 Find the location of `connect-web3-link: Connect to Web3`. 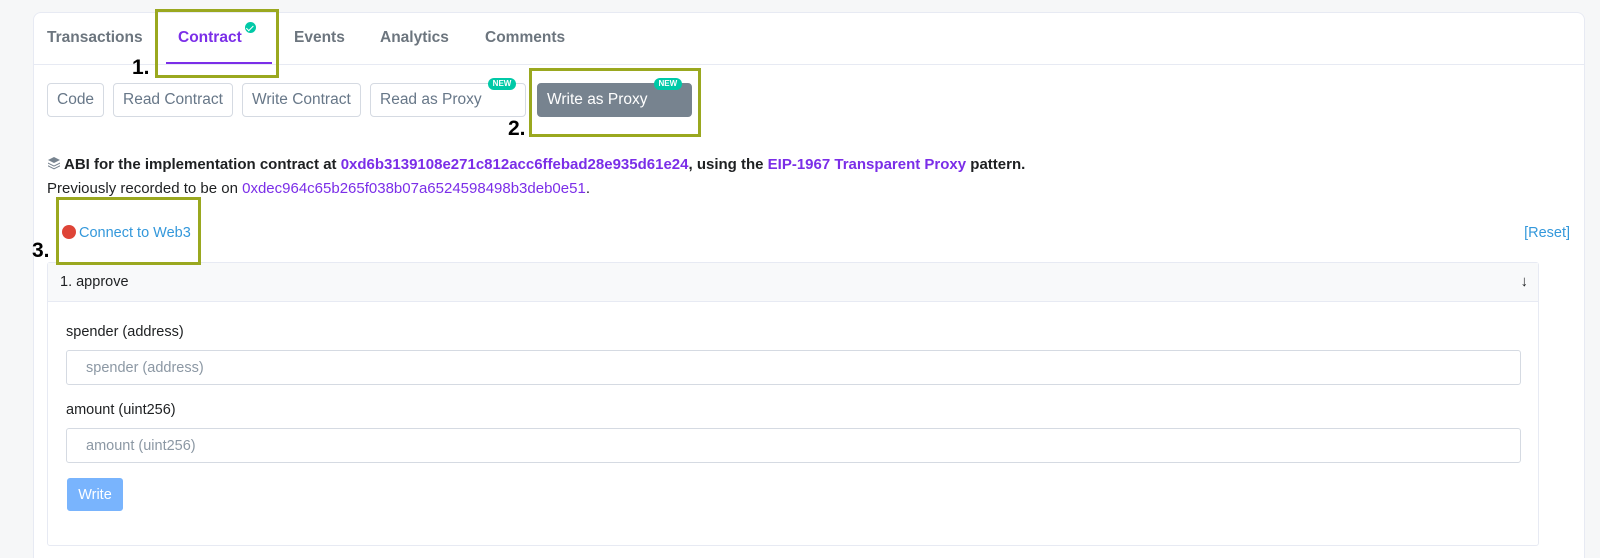

connect-web3-link: Connect to Web3 is located at coordinates (126, 233).